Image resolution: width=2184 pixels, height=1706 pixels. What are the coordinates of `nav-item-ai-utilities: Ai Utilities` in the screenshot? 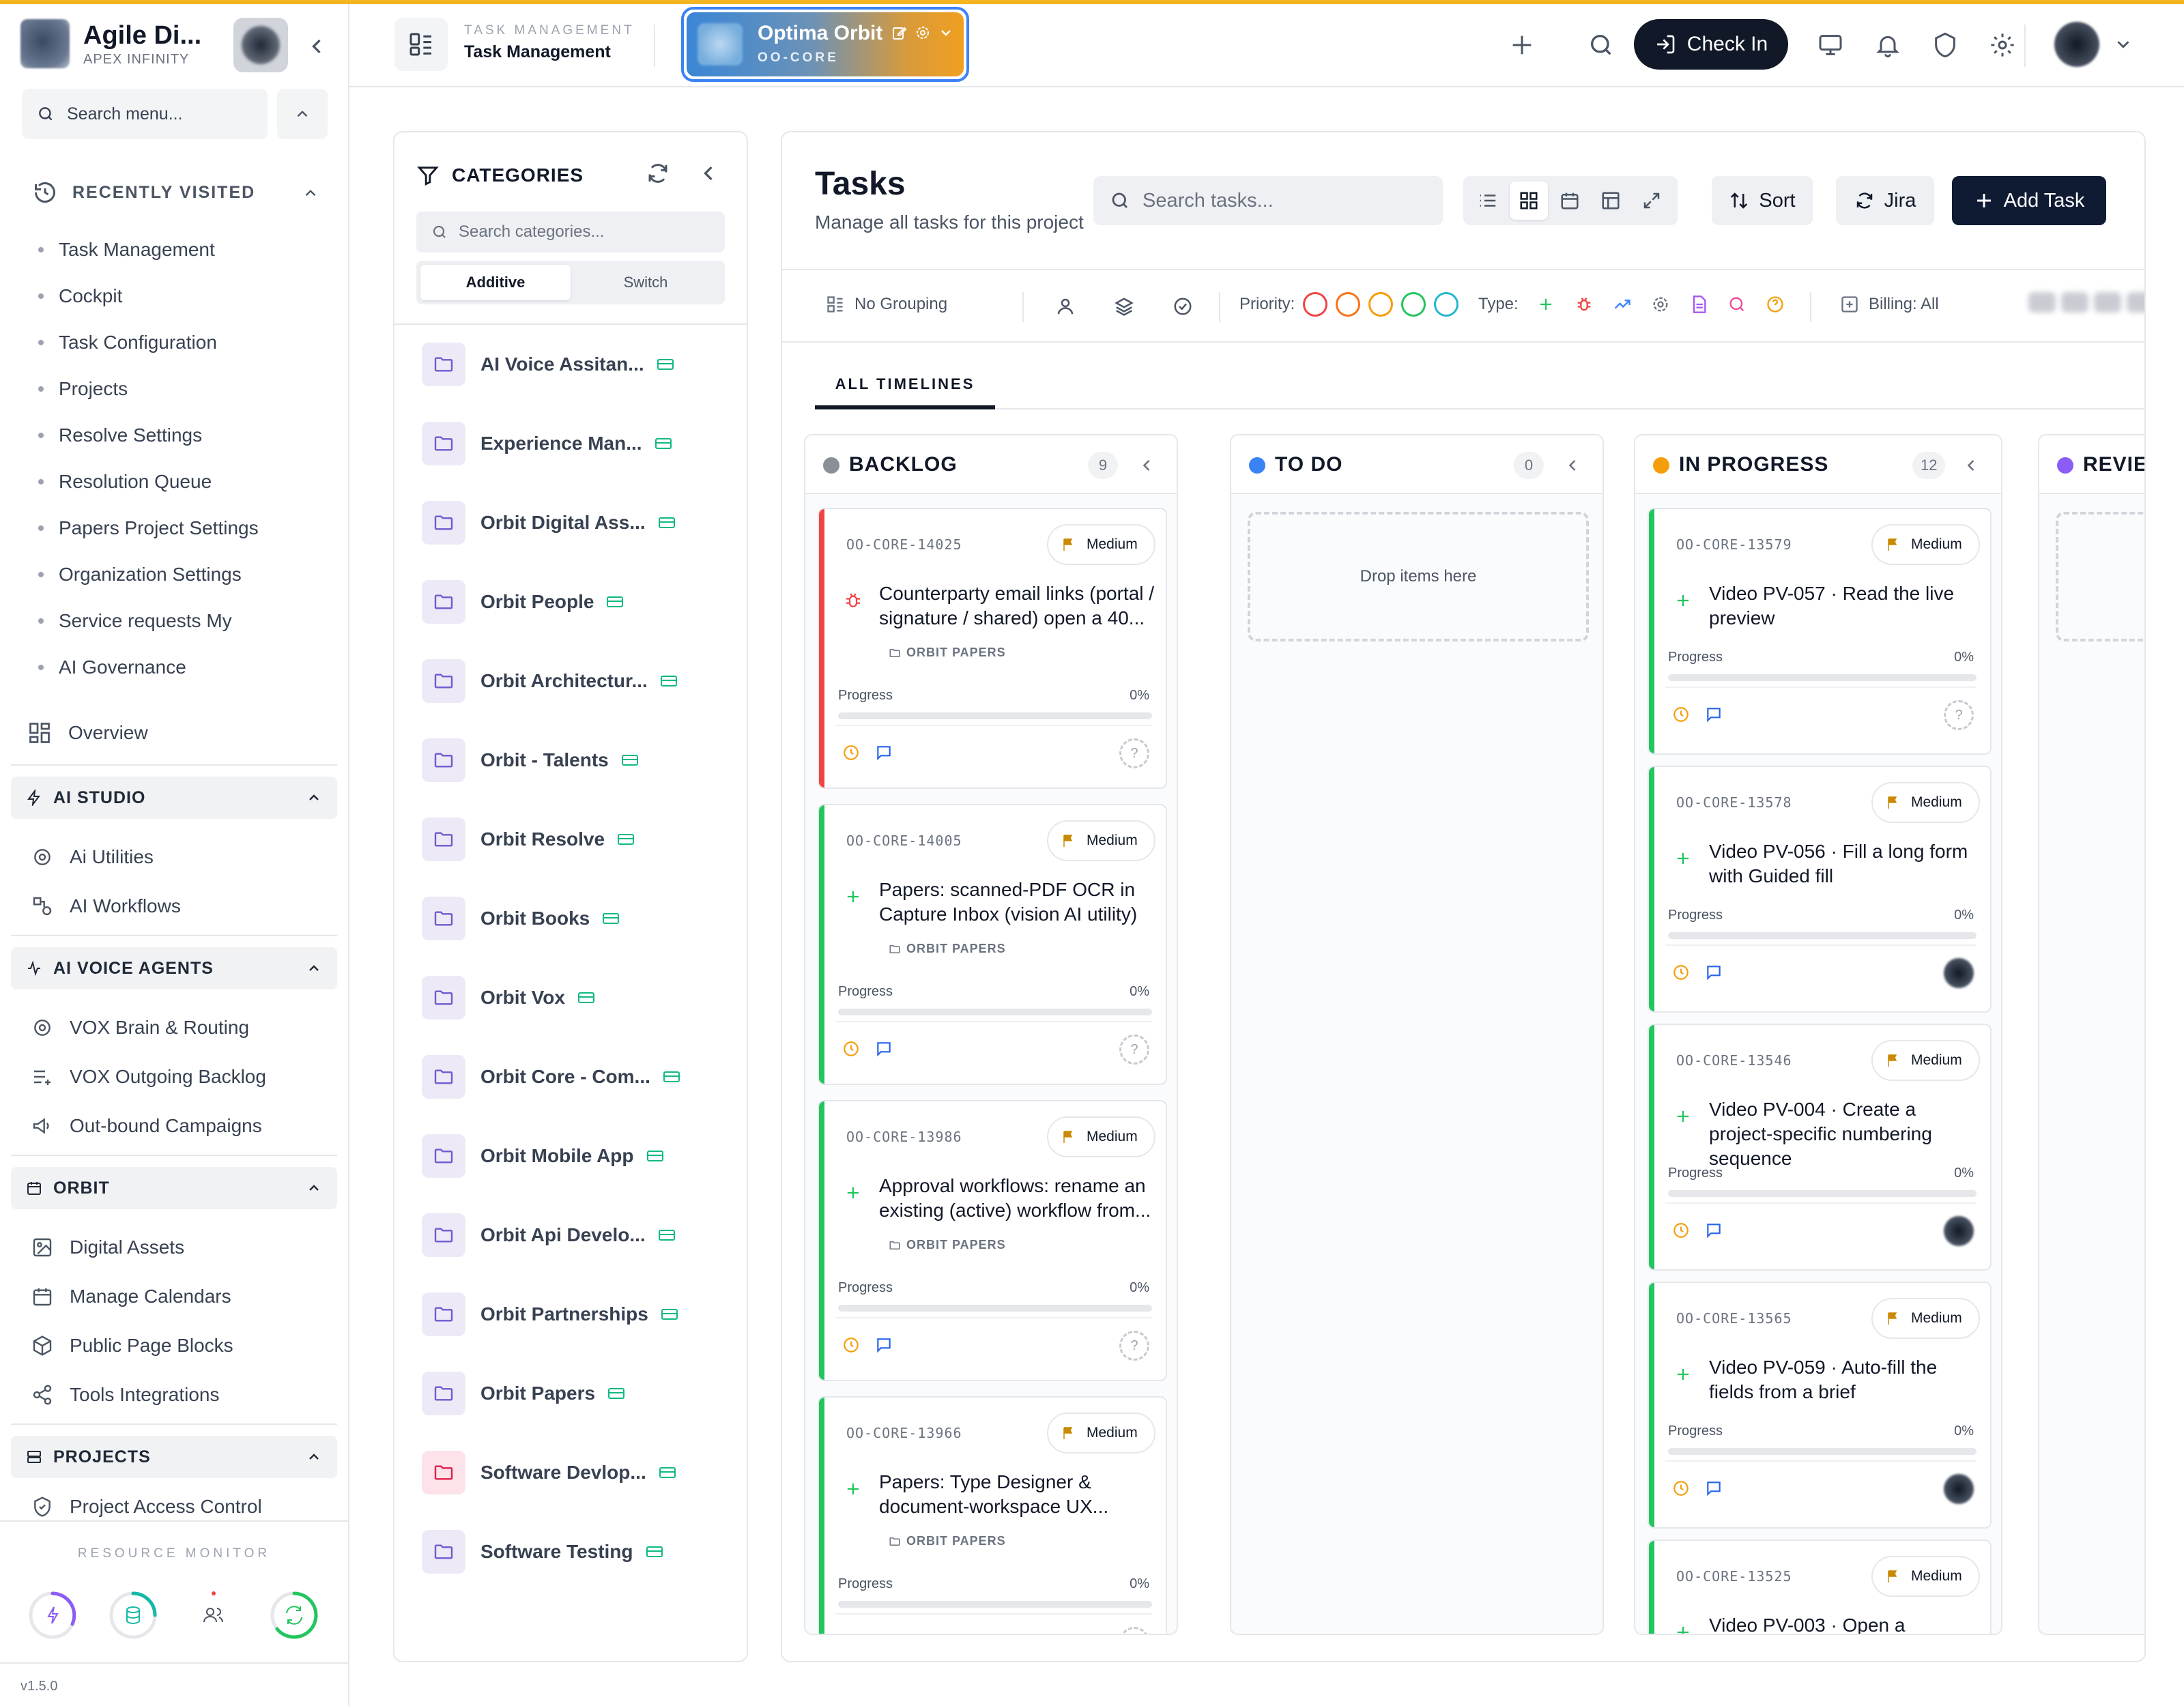 It's located at (92, 858).